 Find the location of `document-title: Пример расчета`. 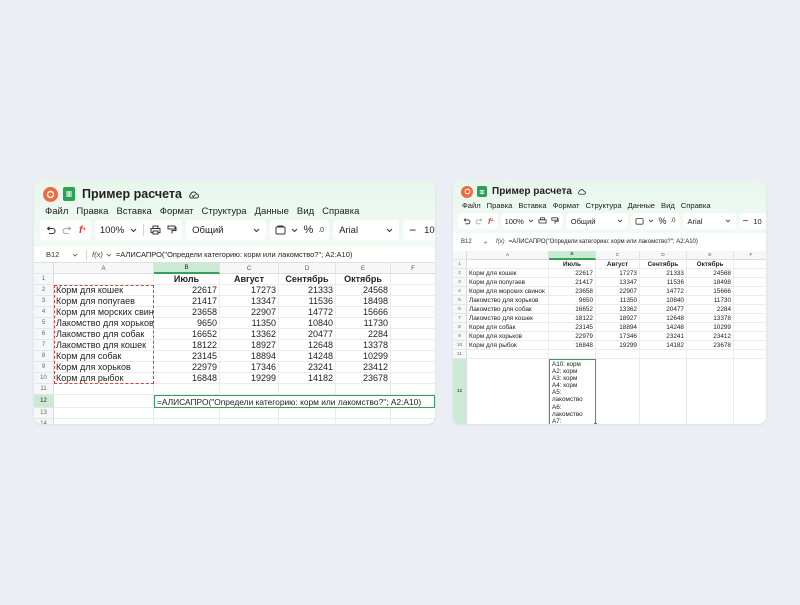

document-title: Пример расчета is located at coordinates (532, 191).